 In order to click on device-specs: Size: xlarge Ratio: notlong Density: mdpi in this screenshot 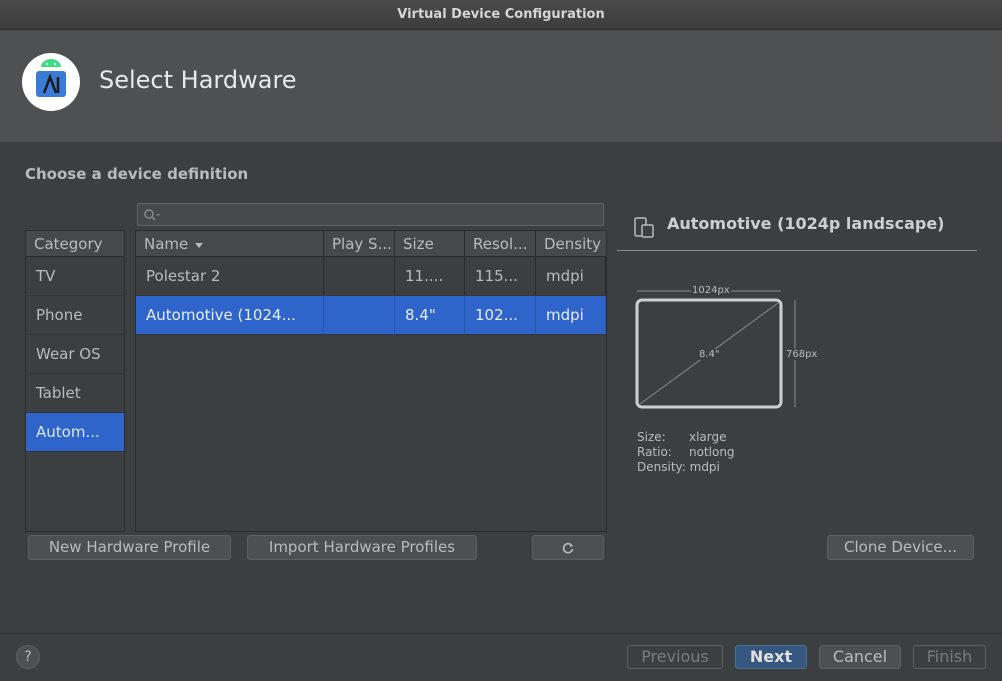, I will do `click(686, 452)`.